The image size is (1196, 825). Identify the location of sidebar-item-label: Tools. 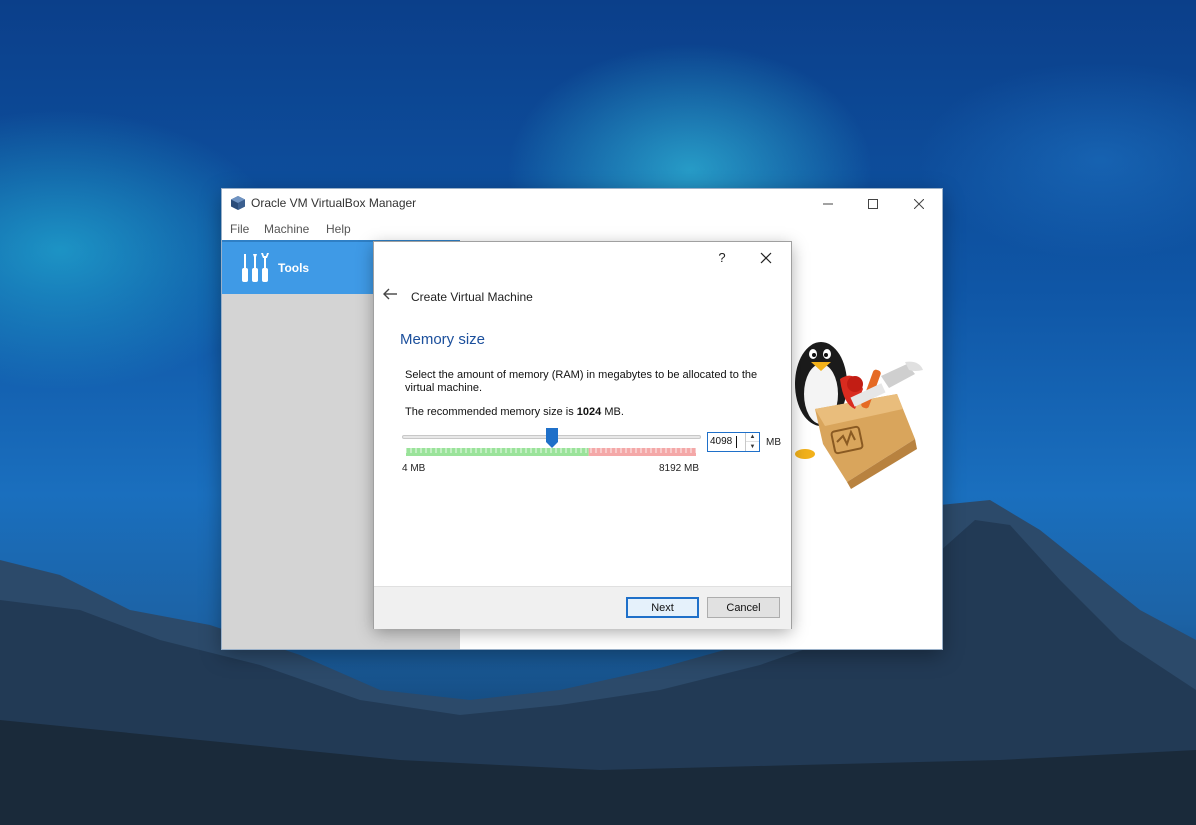
(294, 268).